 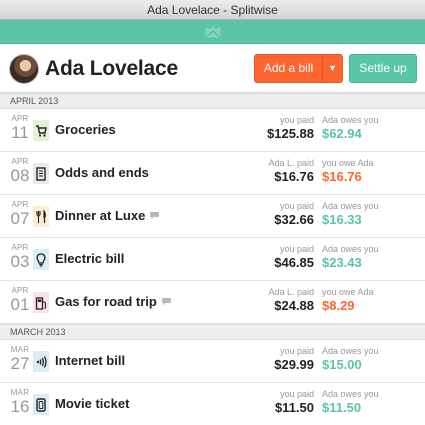 I want to click on expense-description-text: Groceries, so click(x=85, y=129).